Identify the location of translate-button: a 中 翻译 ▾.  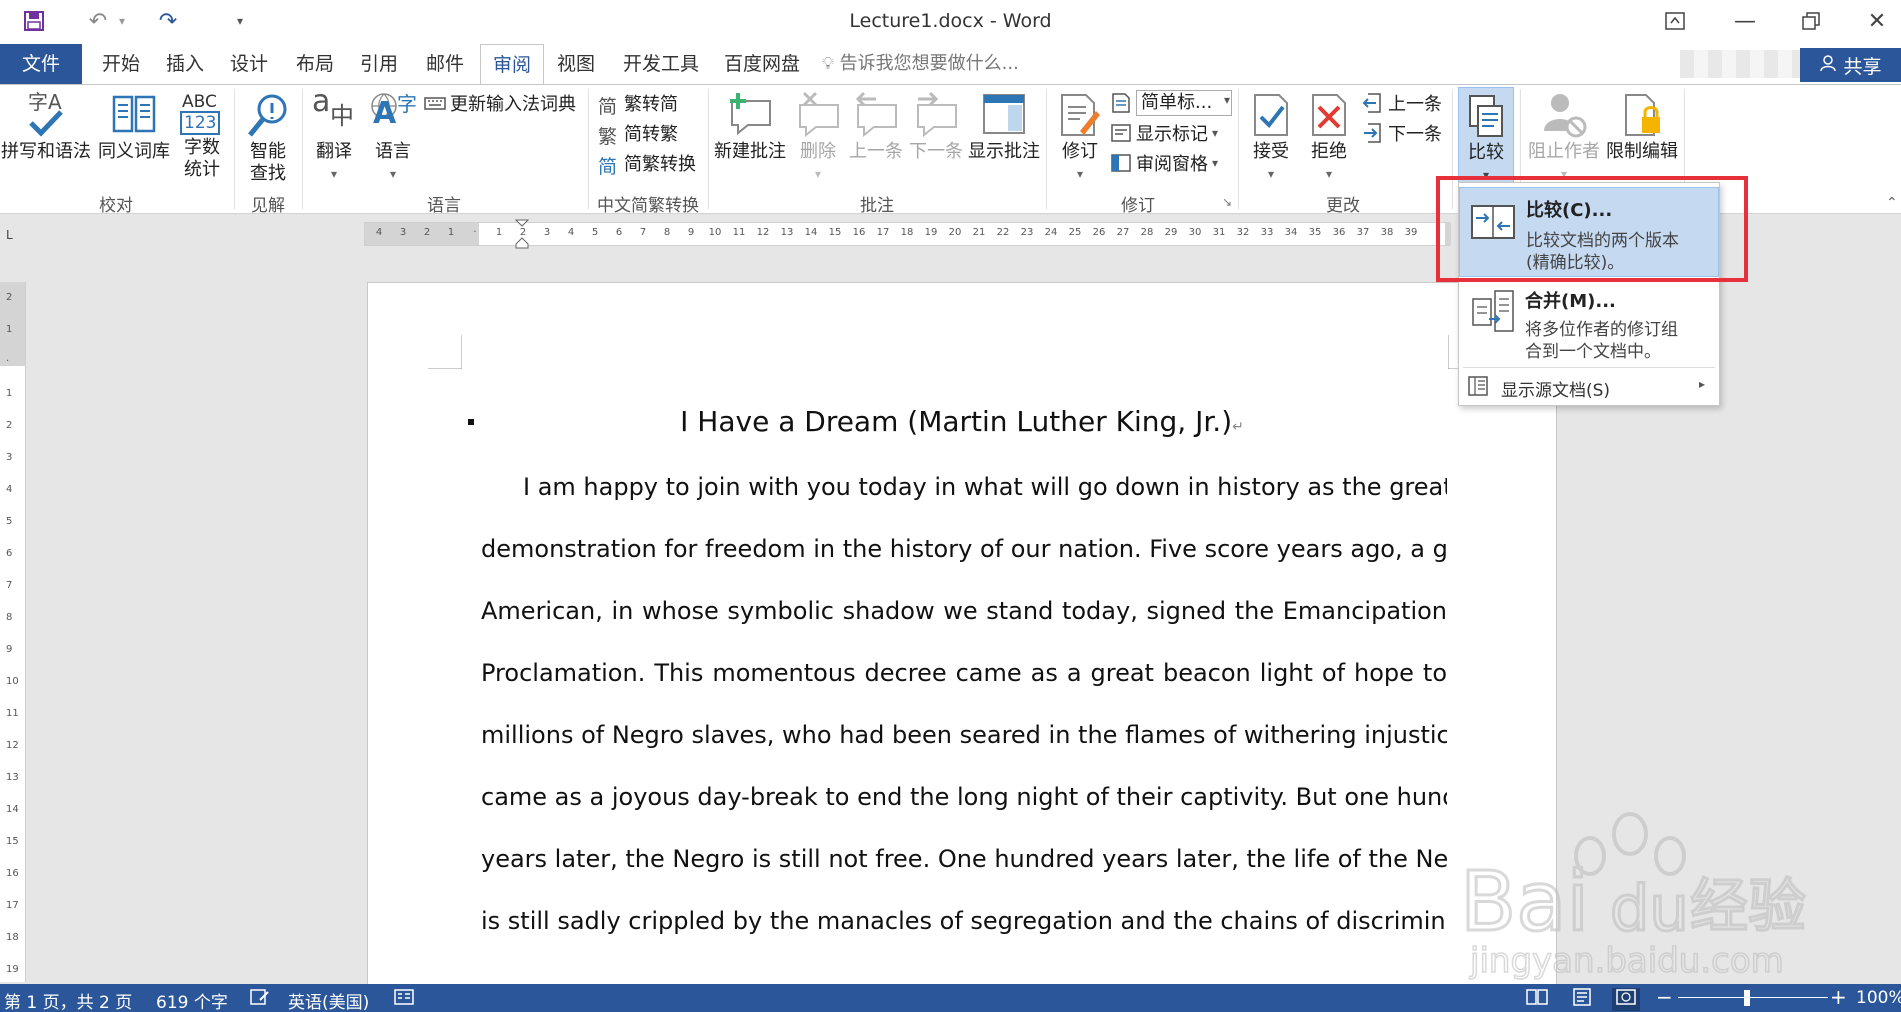
(334, 138).